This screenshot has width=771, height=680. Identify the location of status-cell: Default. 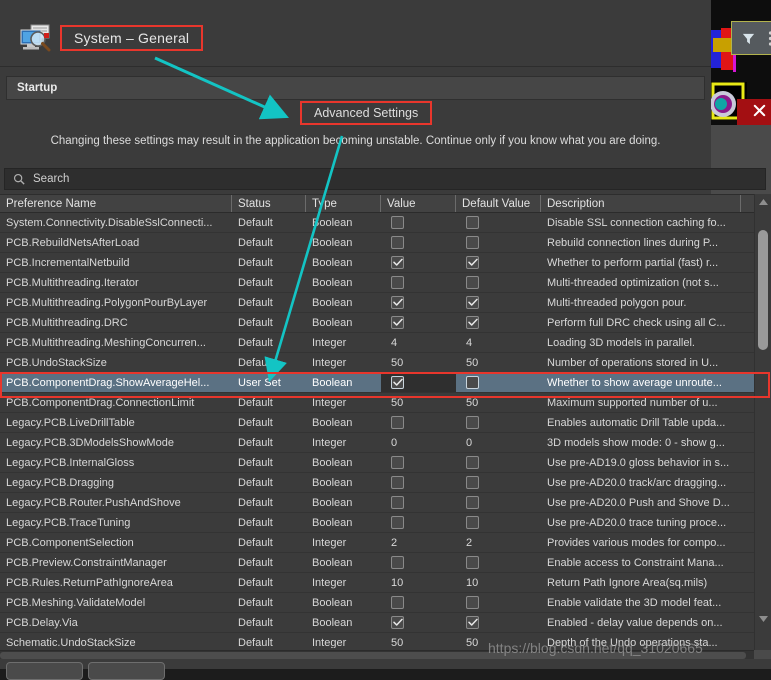
(255, 582).